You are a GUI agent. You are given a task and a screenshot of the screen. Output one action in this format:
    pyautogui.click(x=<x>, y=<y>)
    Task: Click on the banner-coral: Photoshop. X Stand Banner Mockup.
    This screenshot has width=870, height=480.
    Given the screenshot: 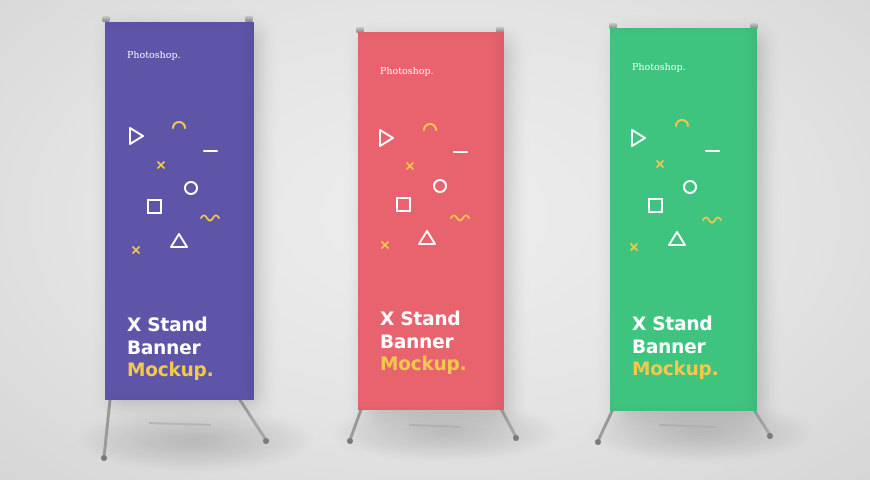 What is the action you would take?
    pyautogui.click(x=431, y=221)
    